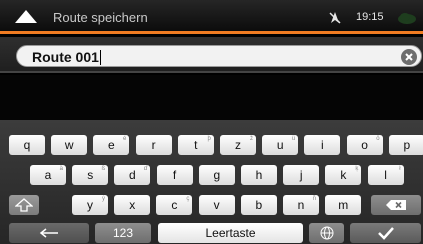 This screenshot has width=423, height=244. I want to click on key-label: w, so click(69, 145).